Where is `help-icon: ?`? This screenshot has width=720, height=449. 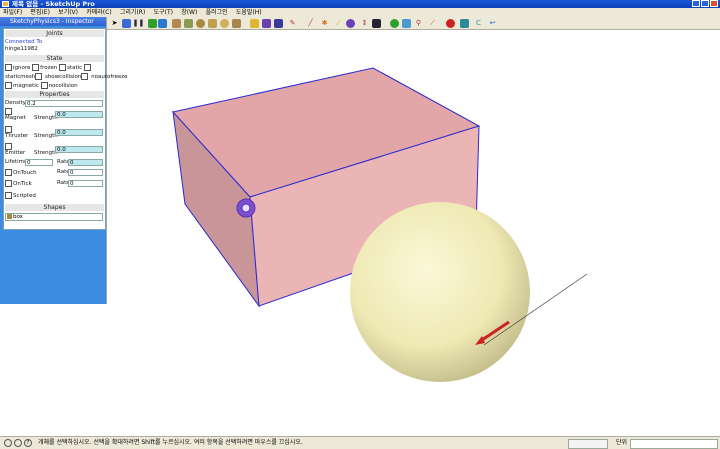
help-icon: ? is located at coordinates (28, 443).